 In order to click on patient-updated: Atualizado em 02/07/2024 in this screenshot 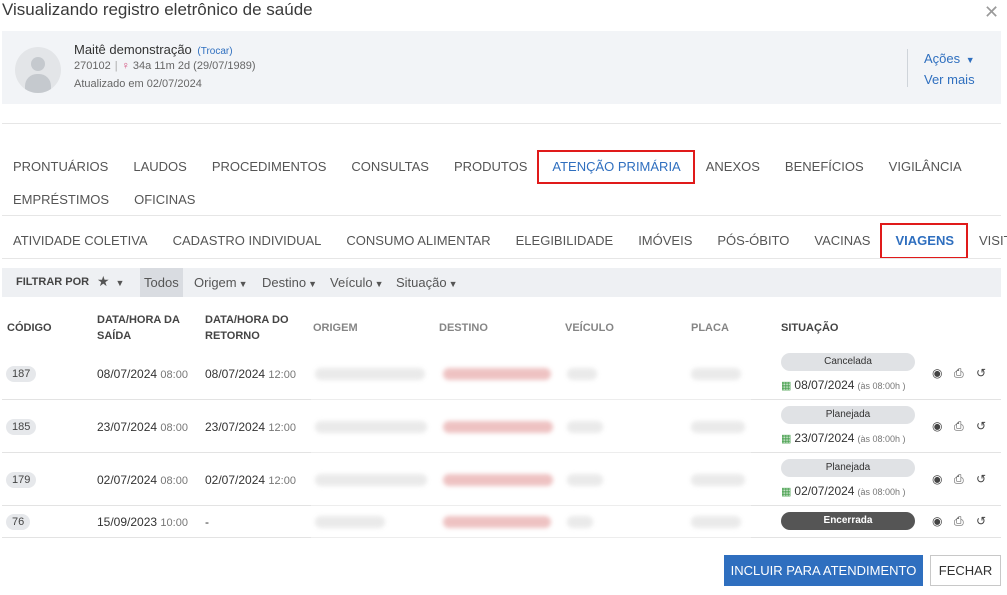, I will do `click(138, 84)`.